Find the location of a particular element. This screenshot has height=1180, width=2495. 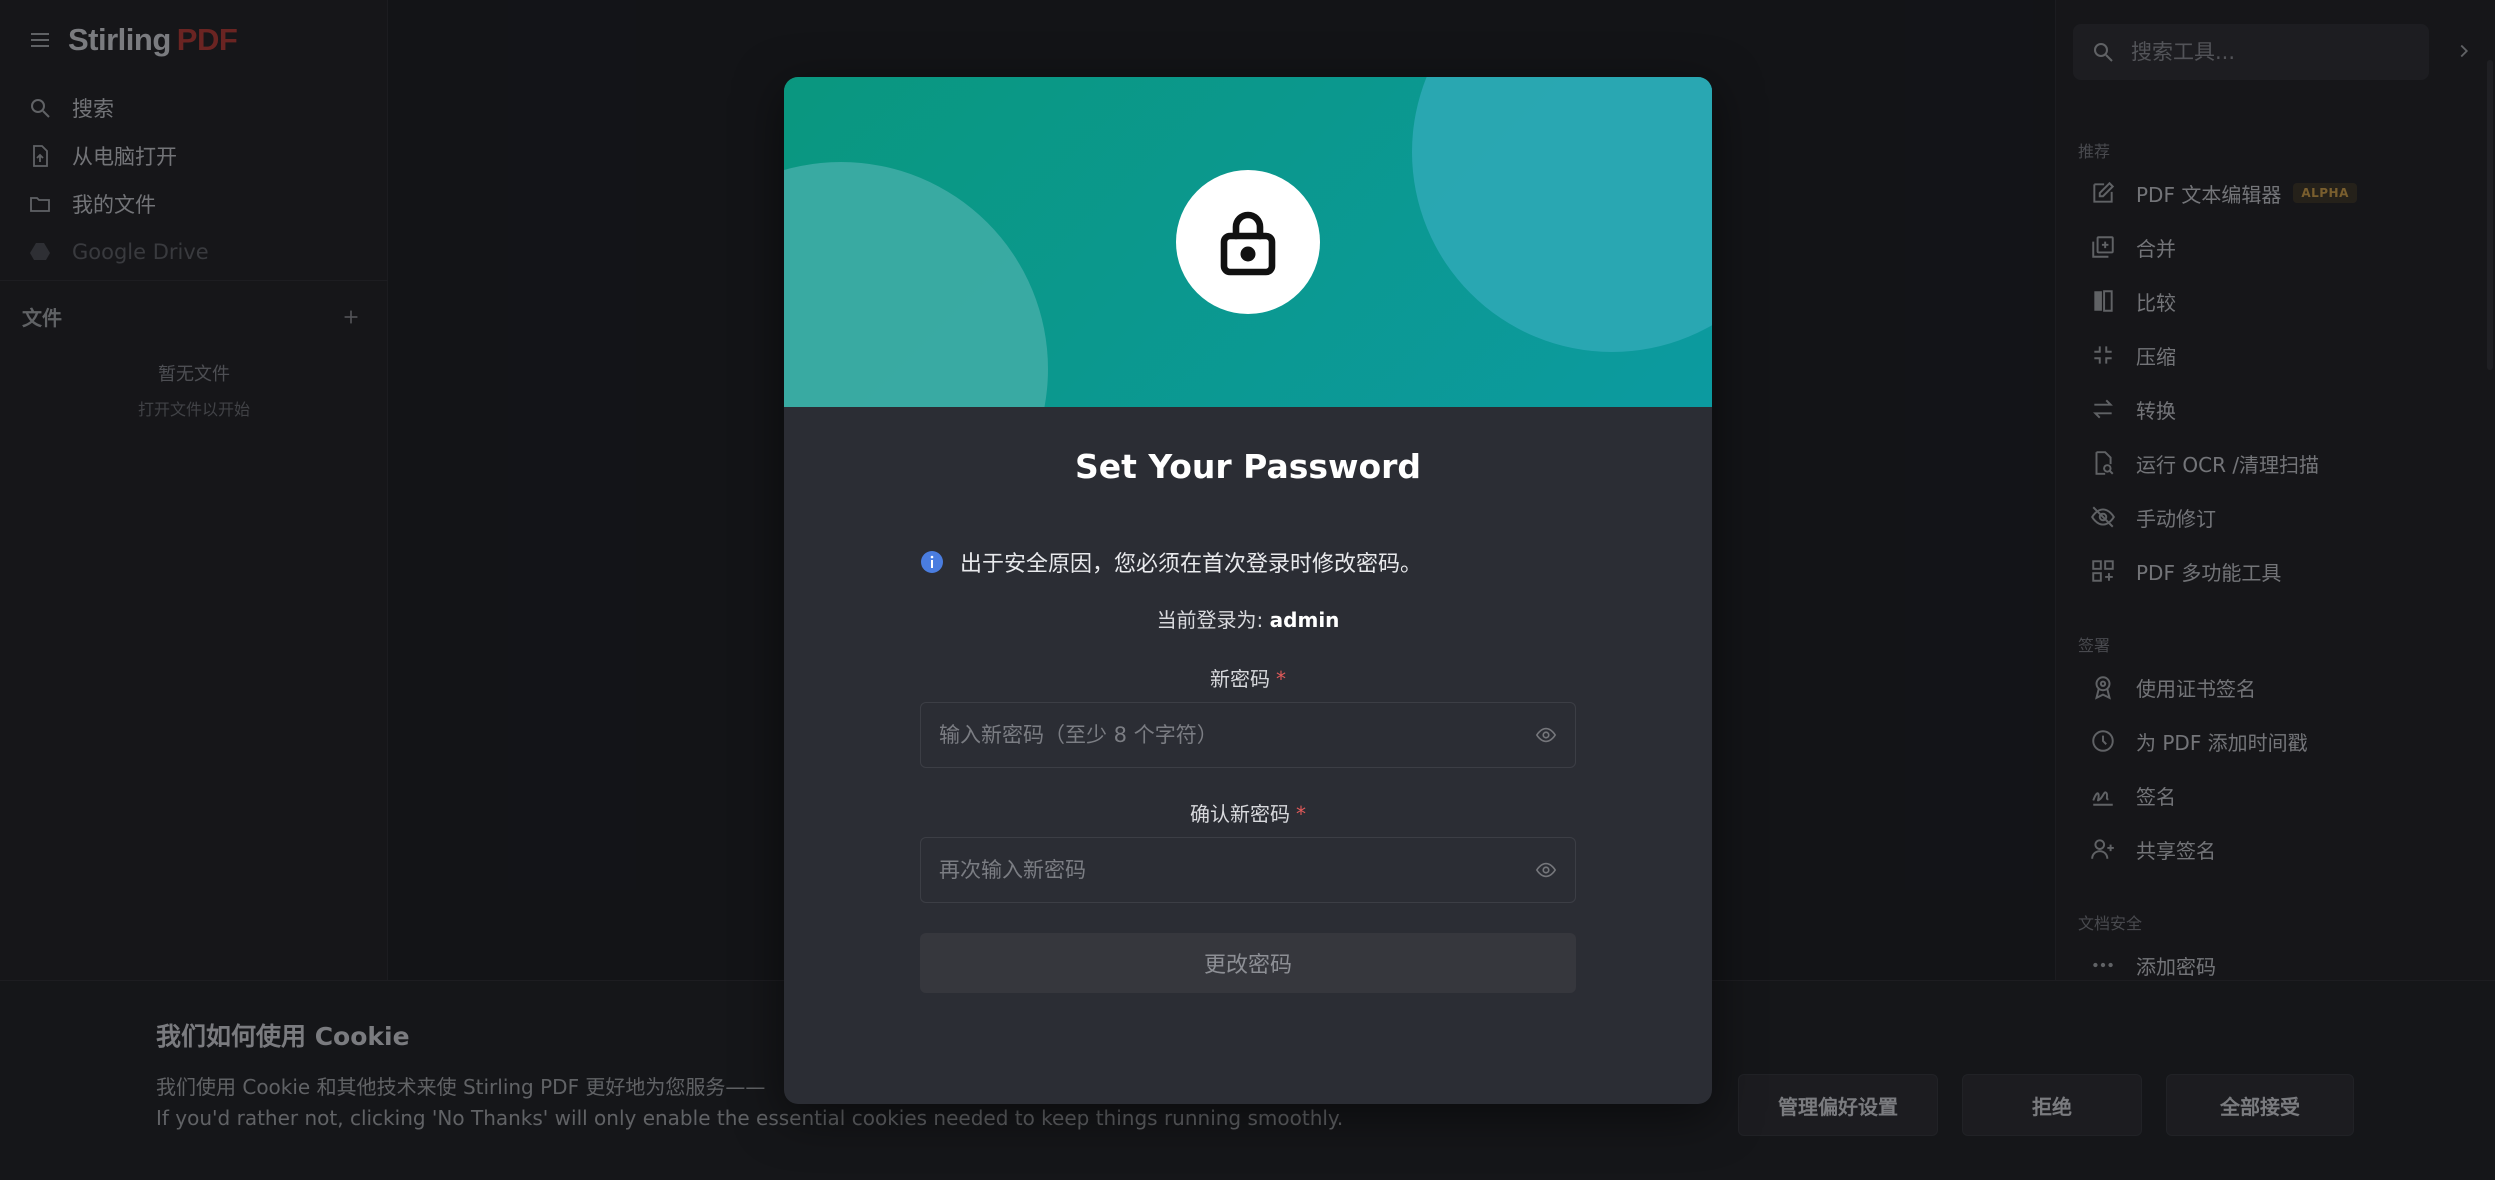

new-password-input is located at coordinates (1237, 735).